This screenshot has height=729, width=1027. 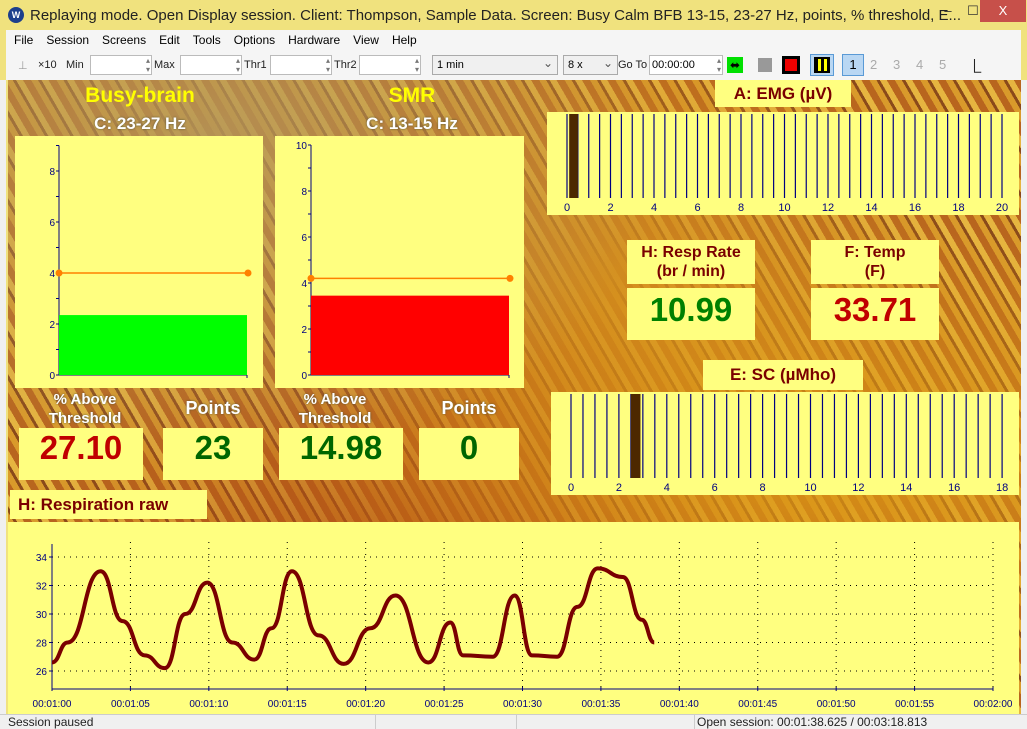 I want to click on smr-y-tick-label: 4, so click(x=304, y=284).